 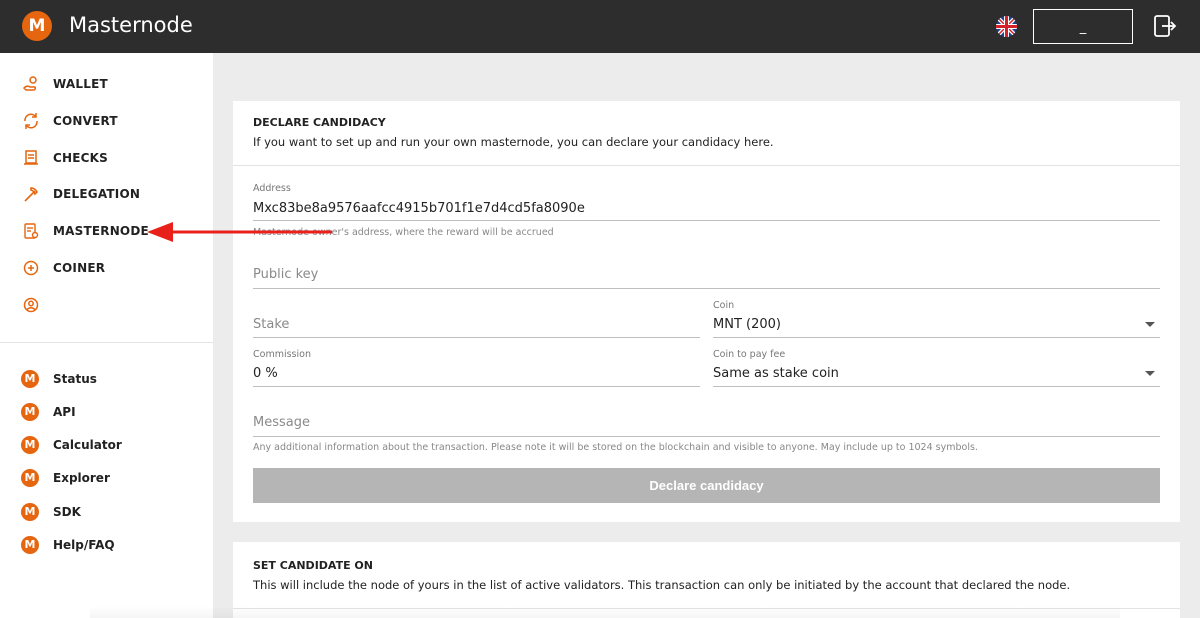 I want to click on annotation-arrow-icon, so click(x=239, y=232).